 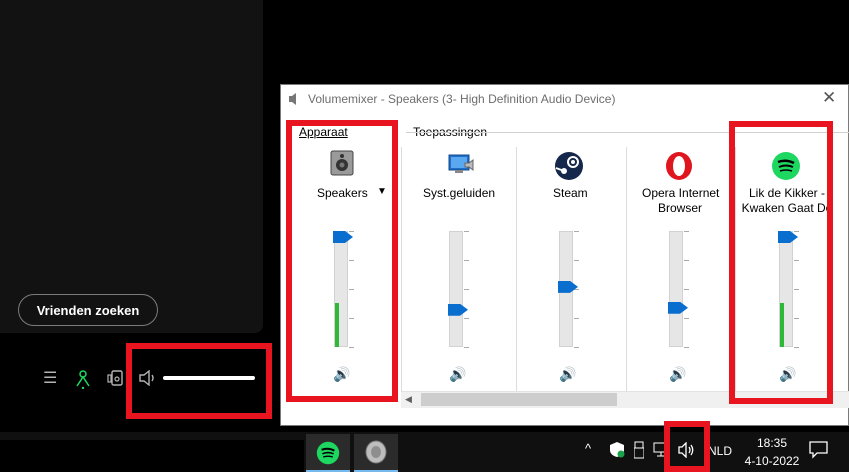 I want to click on system-sounds-icon, so click(x=460, y=166).